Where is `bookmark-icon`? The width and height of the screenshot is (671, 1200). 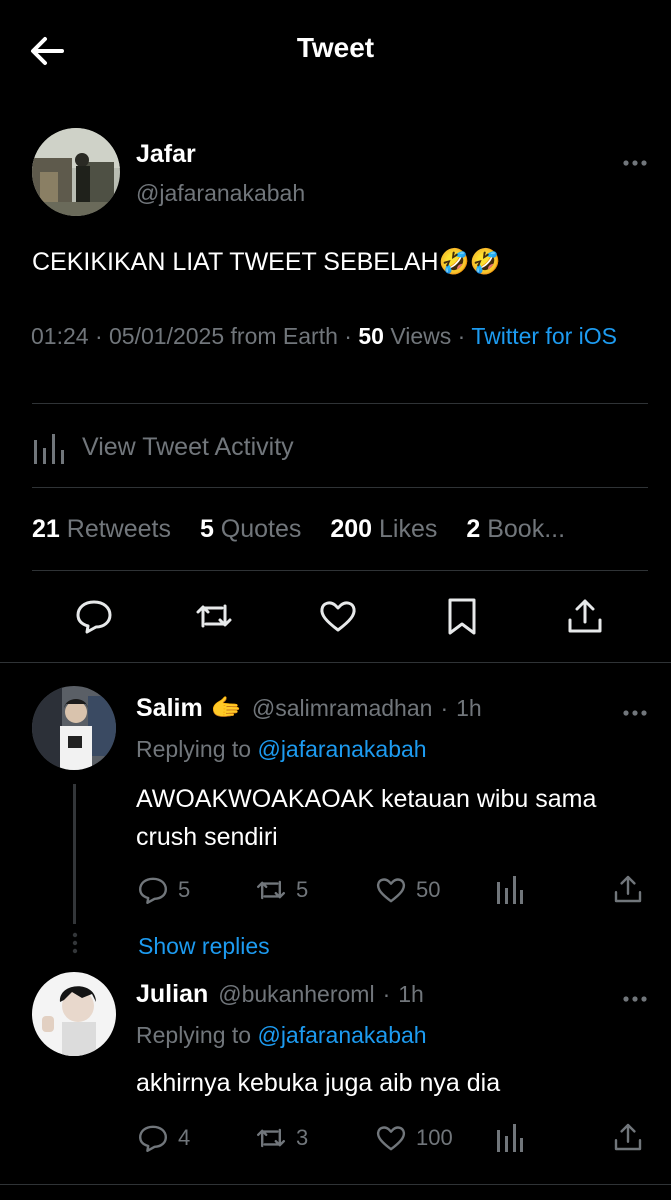 bookmark-icon is located at coordinates (462, 616).